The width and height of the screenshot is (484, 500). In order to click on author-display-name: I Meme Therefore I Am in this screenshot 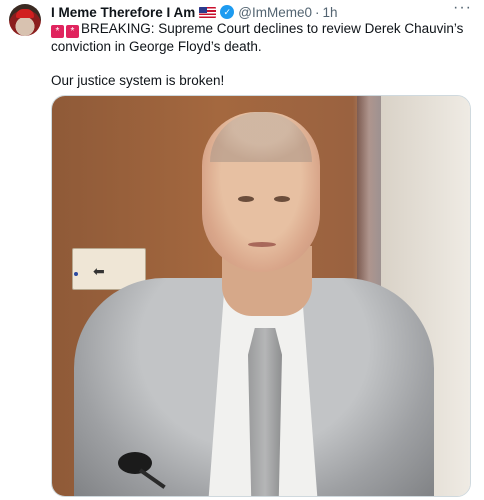, I will do `click(123, 12)`.